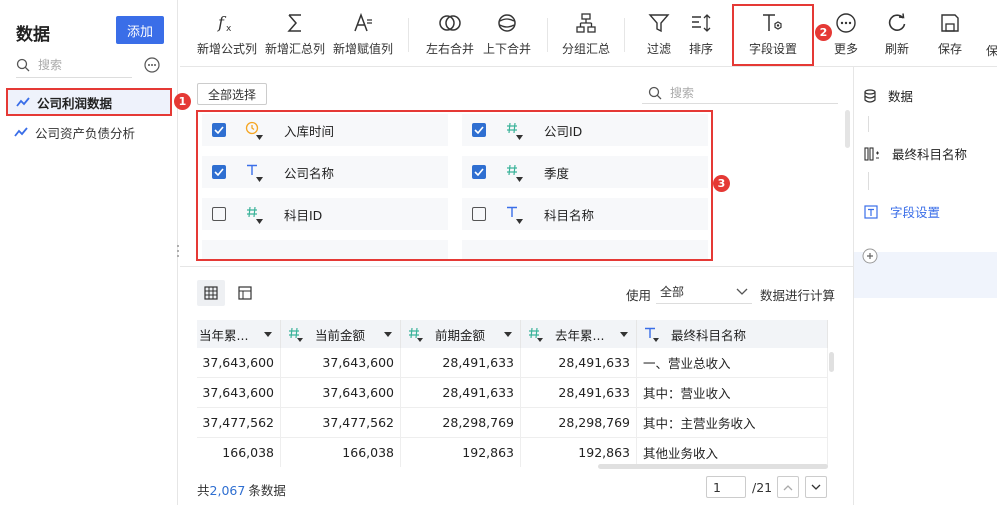  Describe the element at coordinates (325, 172) in the screenshot. I see `field-item: 公司名称` at that location.